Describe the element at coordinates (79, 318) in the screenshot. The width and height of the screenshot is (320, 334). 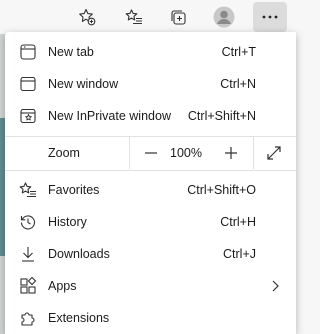
I see `menu-item-label: Extensions` at that location.